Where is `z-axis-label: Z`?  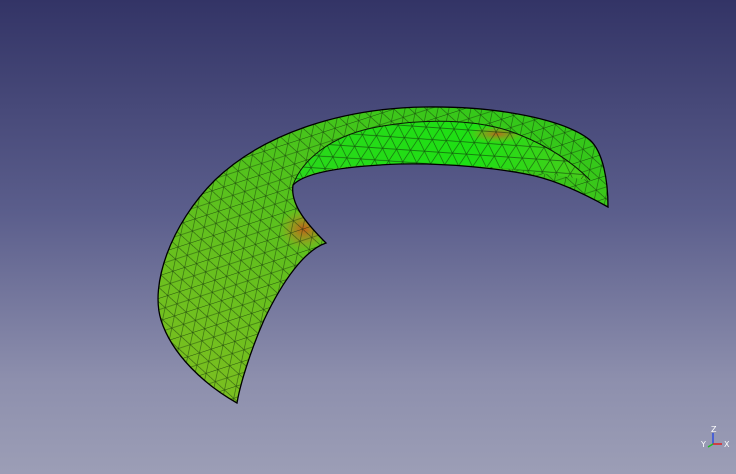 z-axis-label: Z is located at coordinates (714, 429).